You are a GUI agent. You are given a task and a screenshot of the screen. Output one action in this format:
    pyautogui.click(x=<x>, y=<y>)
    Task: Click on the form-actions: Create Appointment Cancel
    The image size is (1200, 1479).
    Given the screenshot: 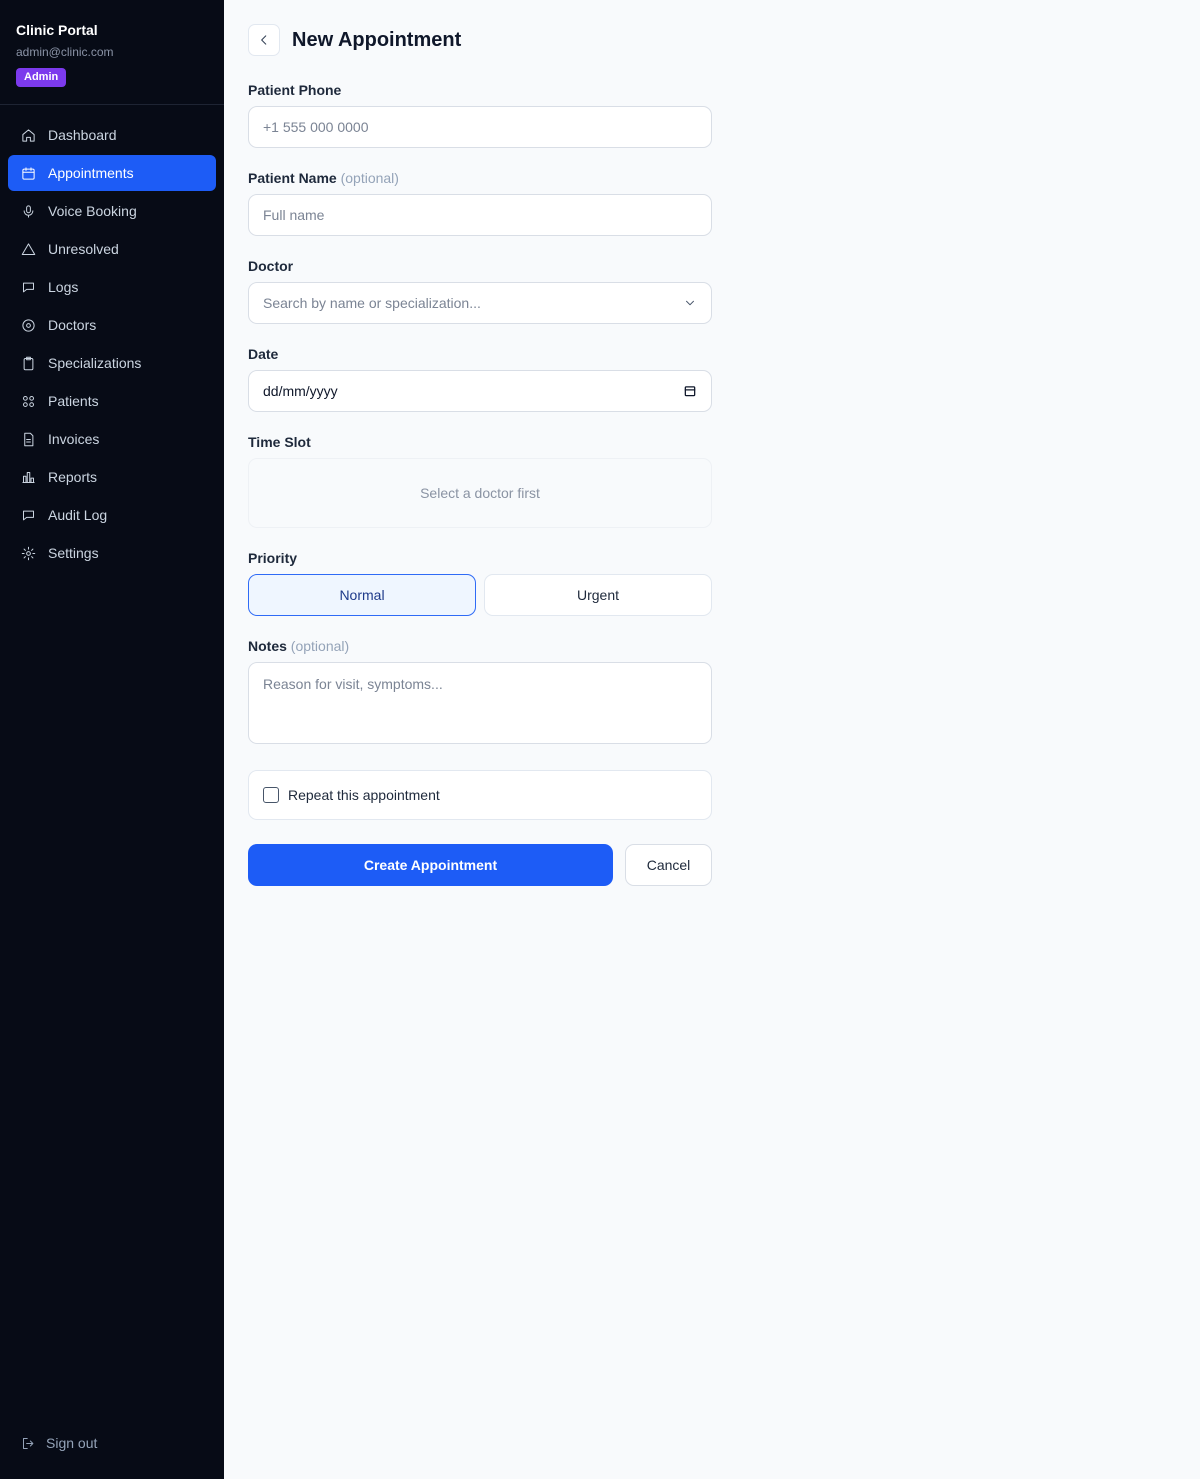 What is the action you would take?
    pyautogui.click(x=480, y=865)
    